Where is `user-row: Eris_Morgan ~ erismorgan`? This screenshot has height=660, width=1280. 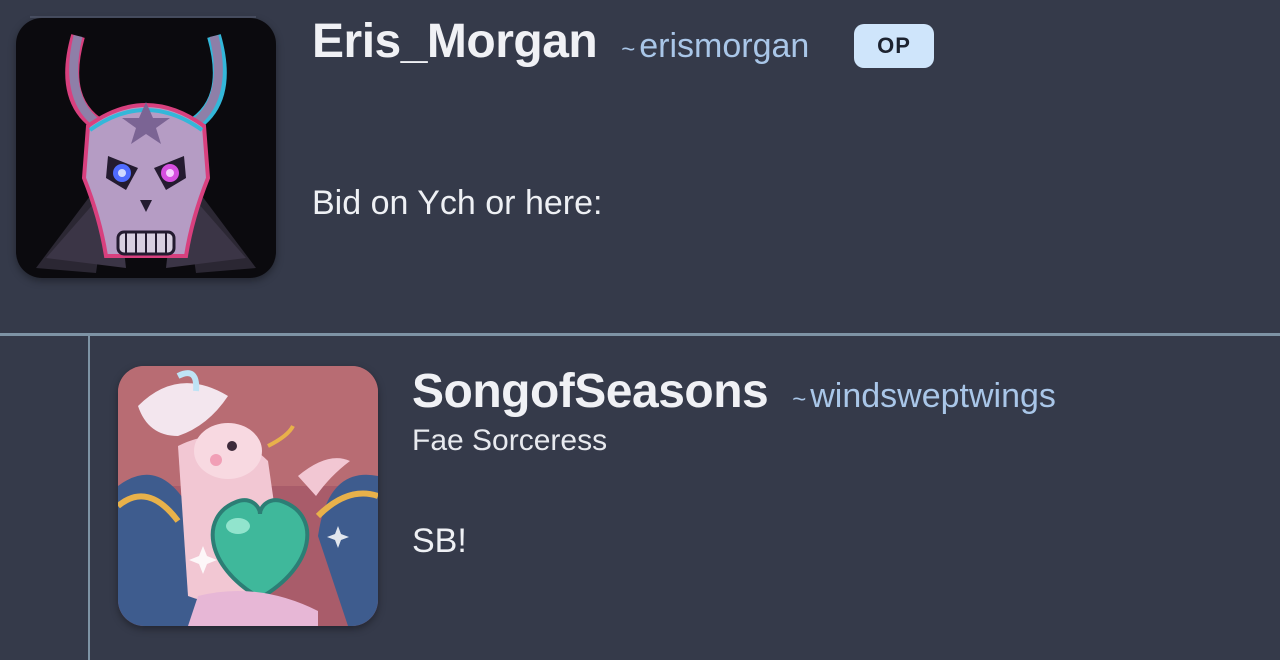 user-row: Eris_Morgan ~ erismorgan is located at coordinates (560, 41).